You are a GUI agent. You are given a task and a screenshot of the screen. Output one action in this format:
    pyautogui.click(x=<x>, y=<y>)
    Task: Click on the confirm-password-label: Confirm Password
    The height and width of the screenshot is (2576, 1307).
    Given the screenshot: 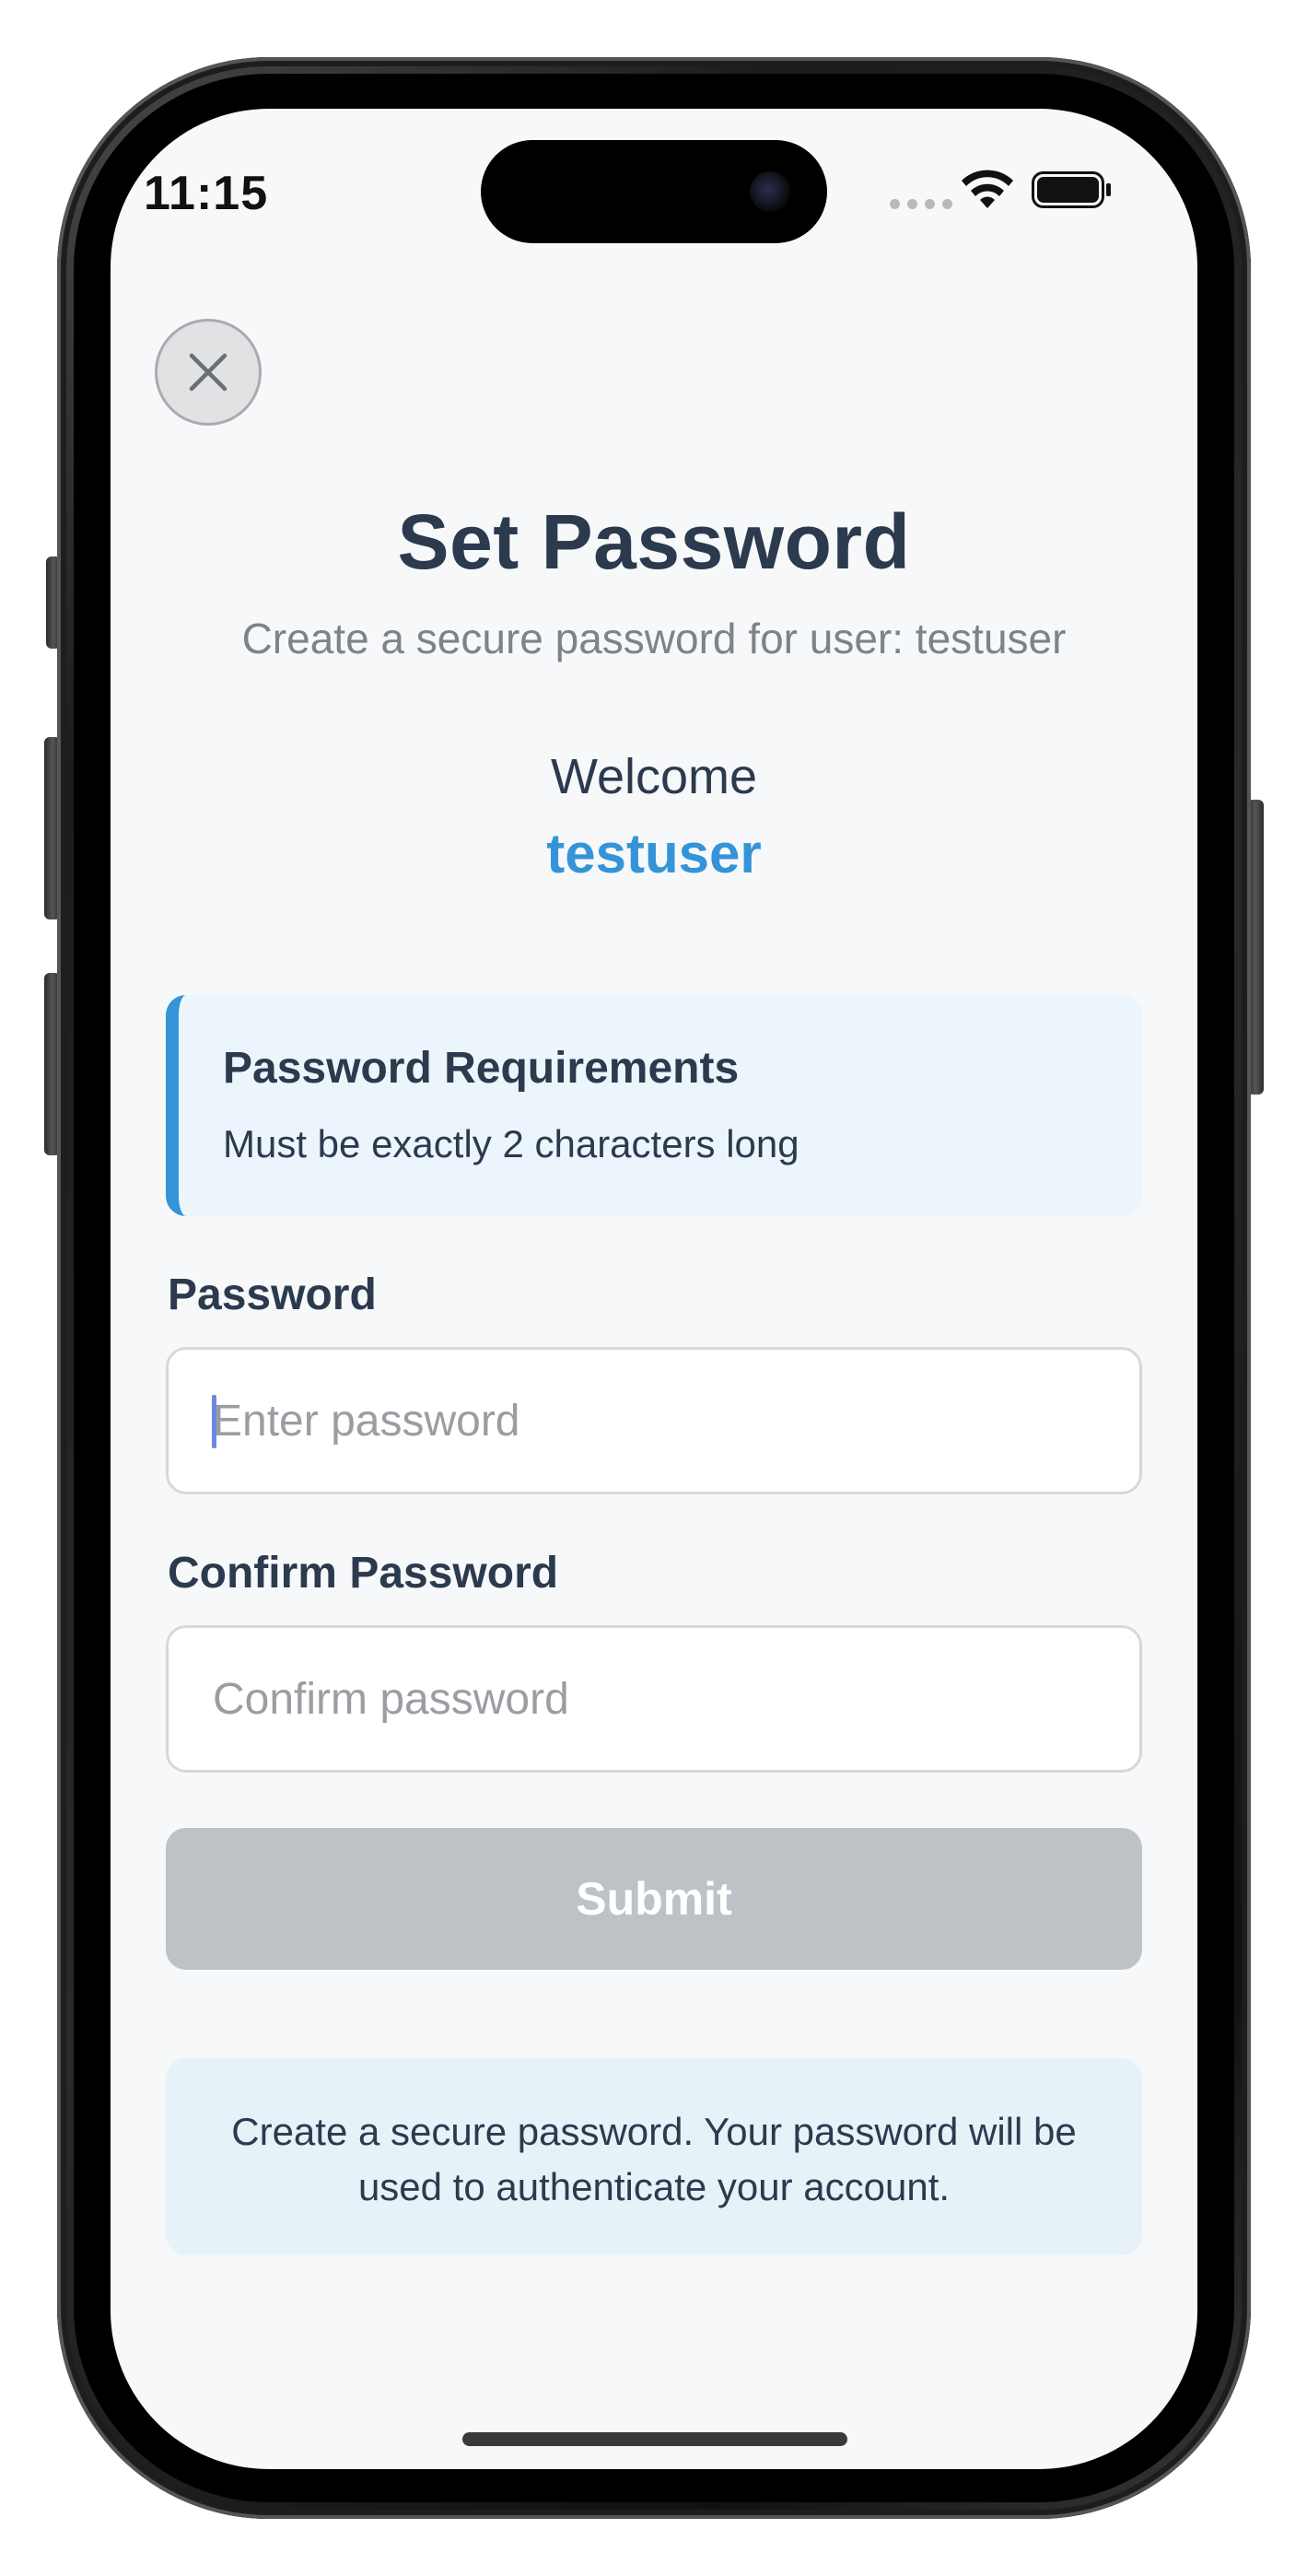 What is the action you would take?
    pyautogui.click(x=364, y=1573)
    